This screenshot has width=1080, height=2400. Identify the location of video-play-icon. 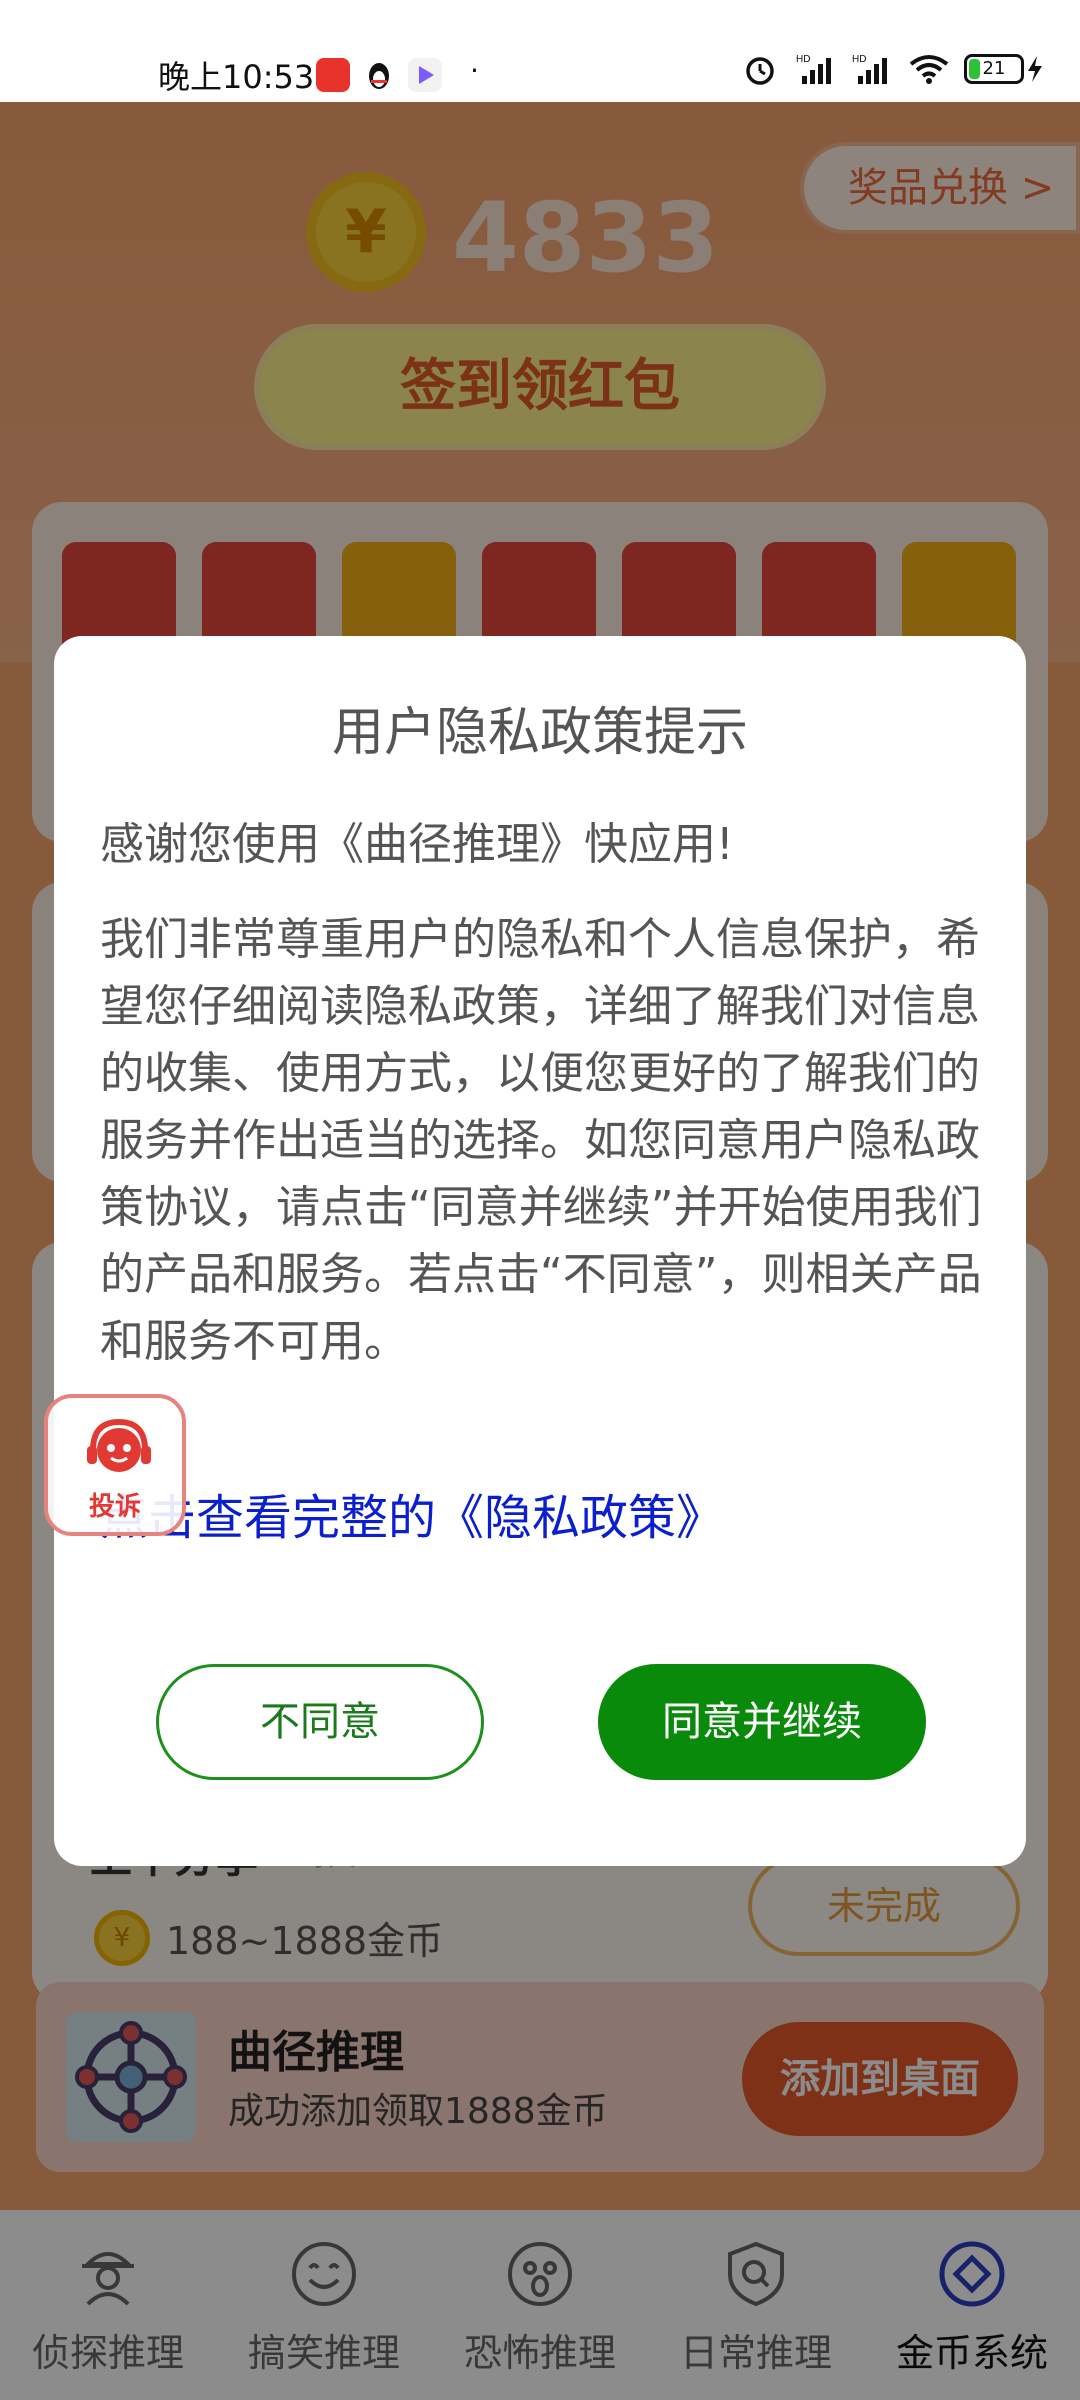
(425, 75).